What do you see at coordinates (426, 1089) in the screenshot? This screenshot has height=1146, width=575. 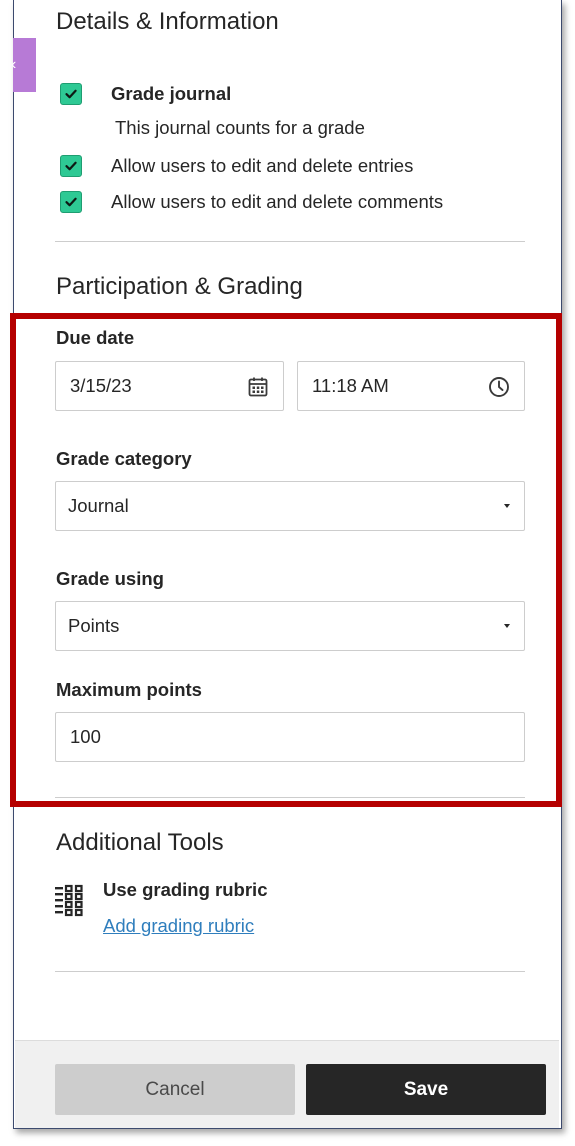 I see `save-button: Save` at bounding box center [426, 1089].